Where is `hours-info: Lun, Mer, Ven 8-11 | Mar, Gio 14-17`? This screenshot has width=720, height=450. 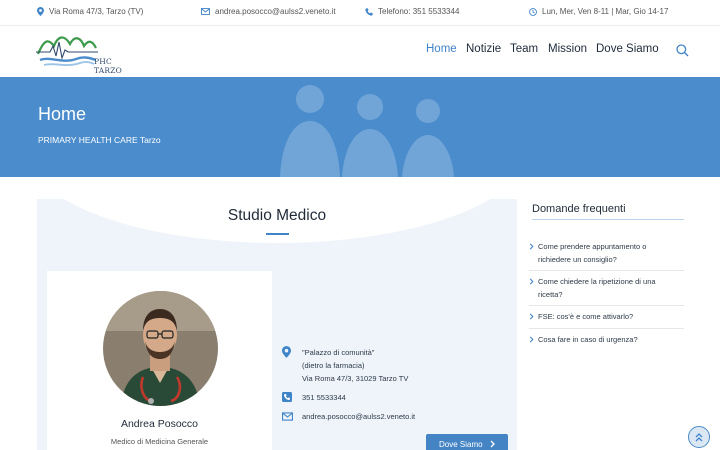
hours-info: Lun, Mer, Ven 8-11 | Mar, Gio 14-17 is located at coordinates (598, 11).